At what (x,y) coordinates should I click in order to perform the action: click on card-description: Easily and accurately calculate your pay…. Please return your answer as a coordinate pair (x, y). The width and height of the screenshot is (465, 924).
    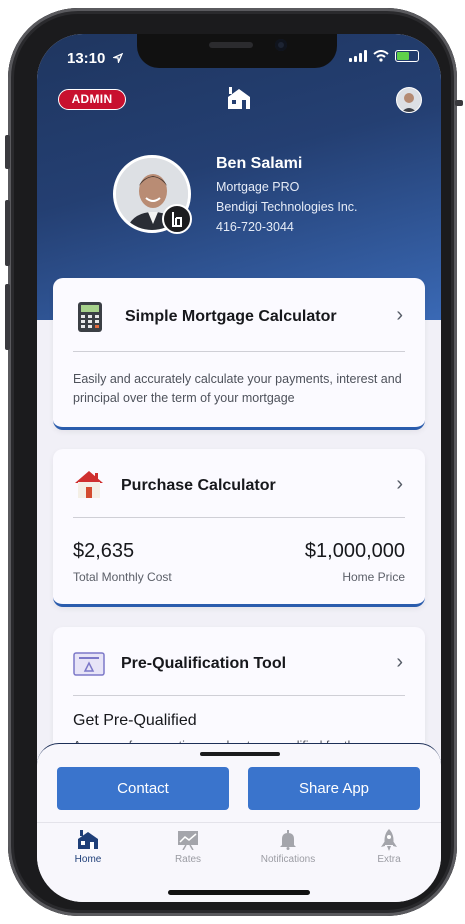
    Looking at the image, I should click on (237, 388).